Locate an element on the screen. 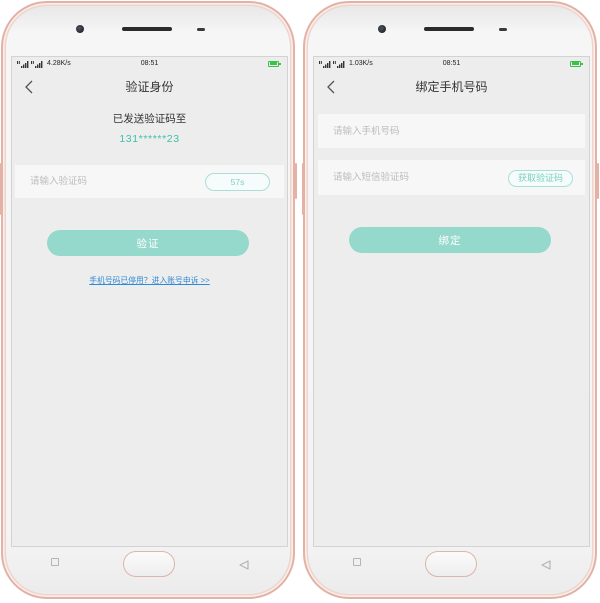 The height and width of the screenshot is (603, 600). sms-code-row: 获取验证码 is located at coordinates (451, 177).